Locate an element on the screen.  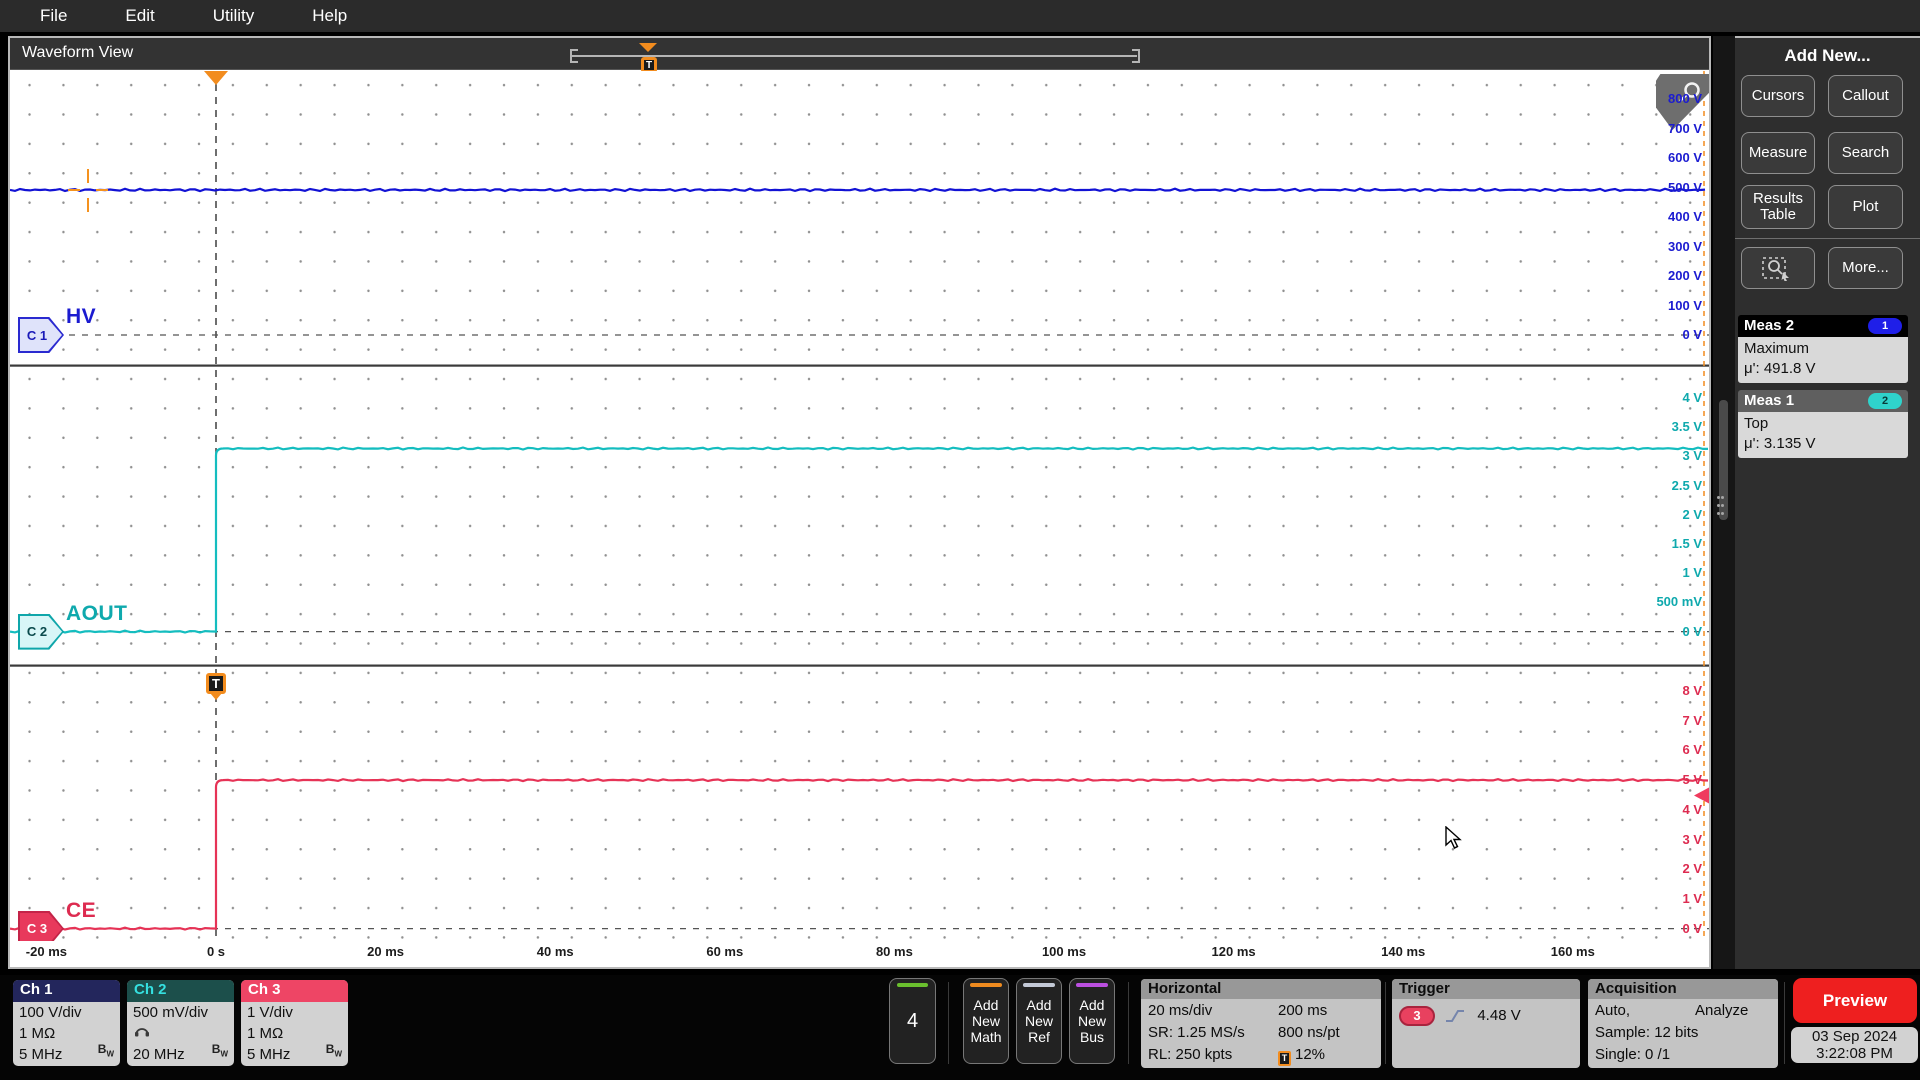
add-new-bus-button: Add New Bus is located at coordinates (1092, 1021).